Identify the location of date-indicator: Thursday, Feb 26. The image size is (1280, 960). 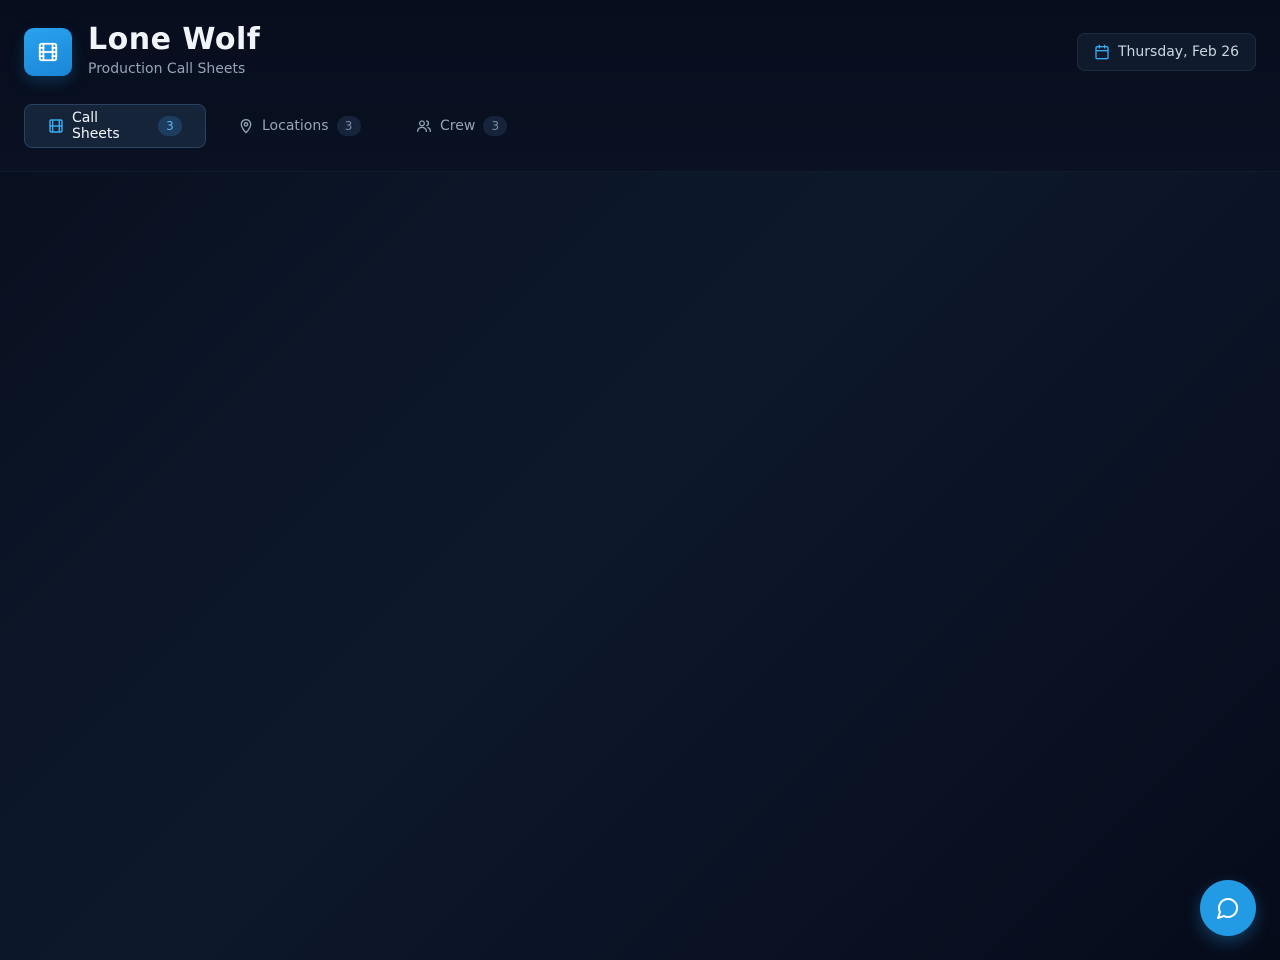
(1166, 52).